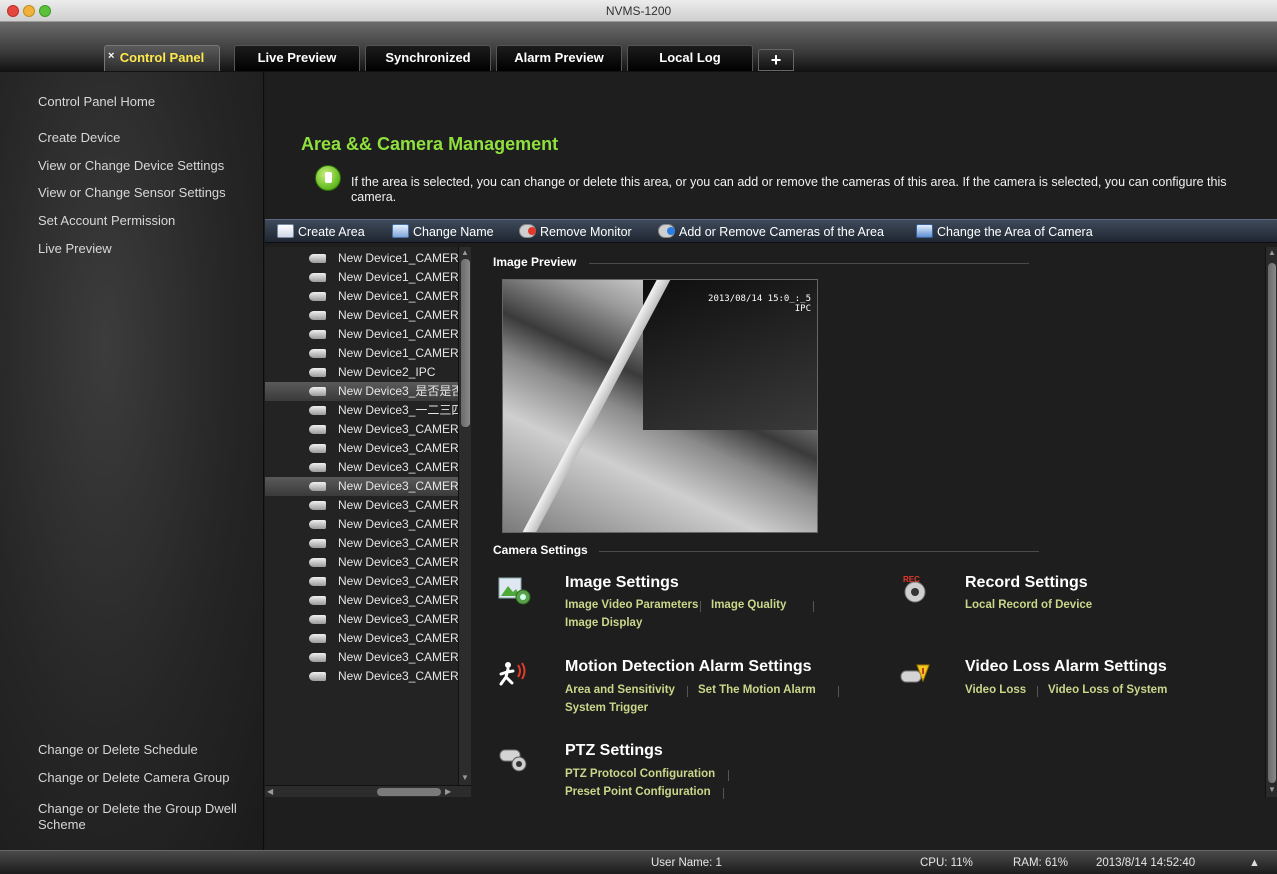 Image resolution: width=1277 pixels, height=874 pixels. Describe the element at coordinates (514, 758) in the screenshot. I see `ptz-settings-icon` at that location.